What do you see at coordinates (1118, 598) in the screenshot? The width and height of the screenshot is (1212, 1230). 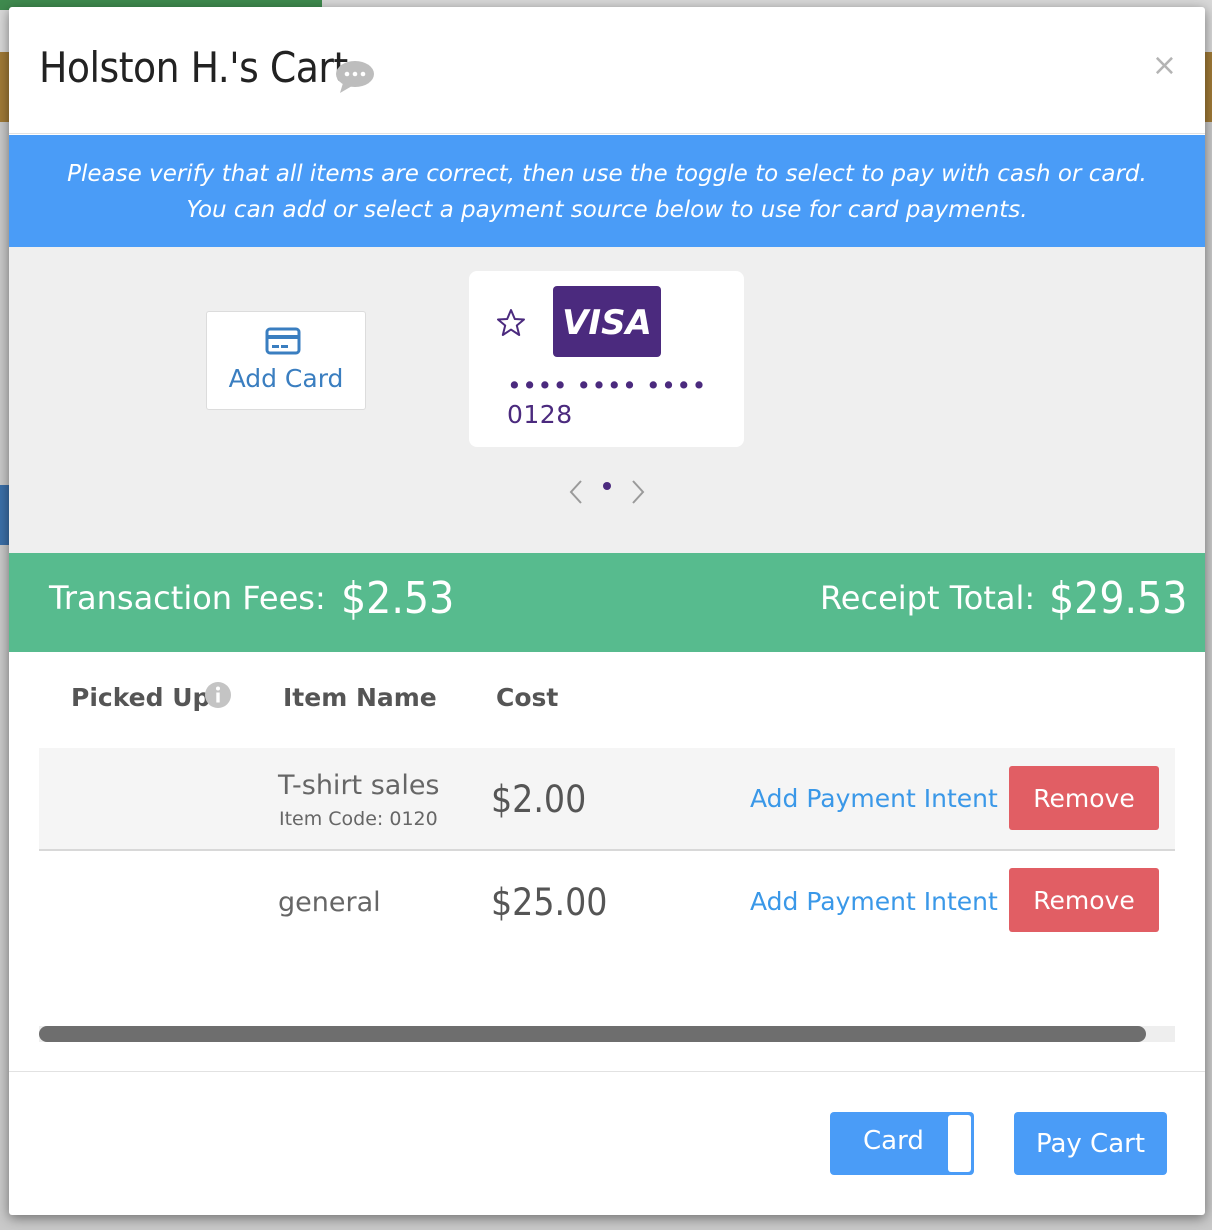 I see `receipt-total-value: $29.53` at bounding box center [1118, 598].